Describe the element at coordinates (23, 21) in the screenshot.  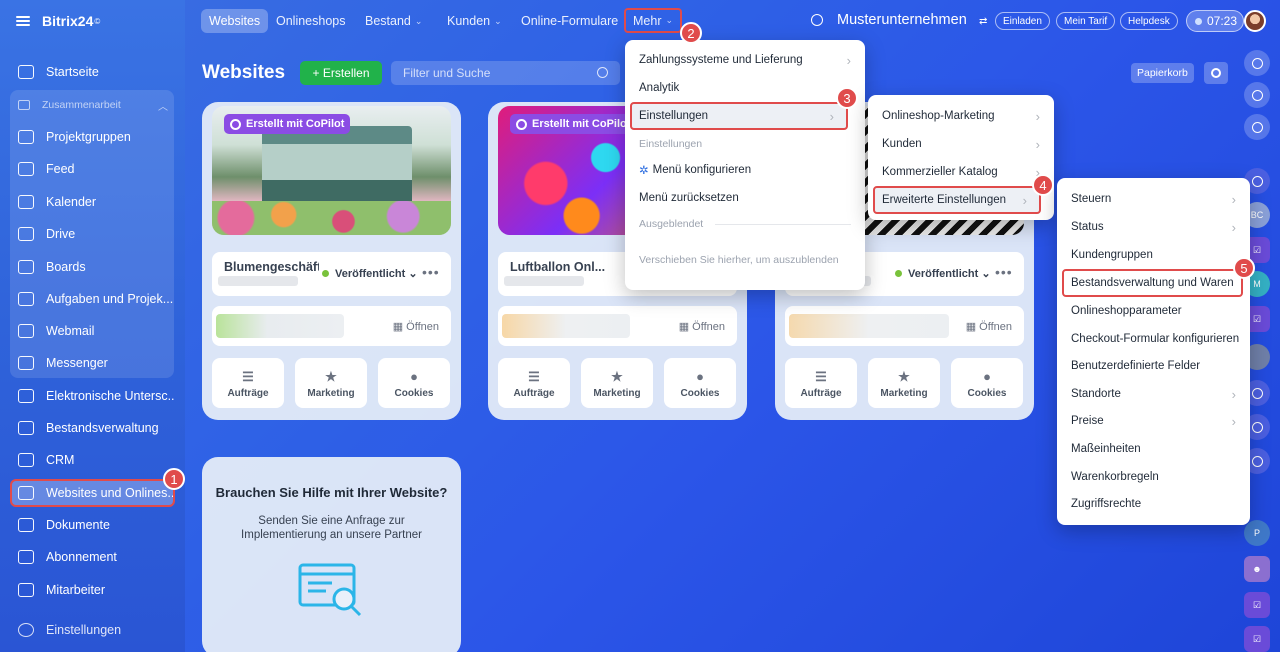
I see `menu-icon` at that location.